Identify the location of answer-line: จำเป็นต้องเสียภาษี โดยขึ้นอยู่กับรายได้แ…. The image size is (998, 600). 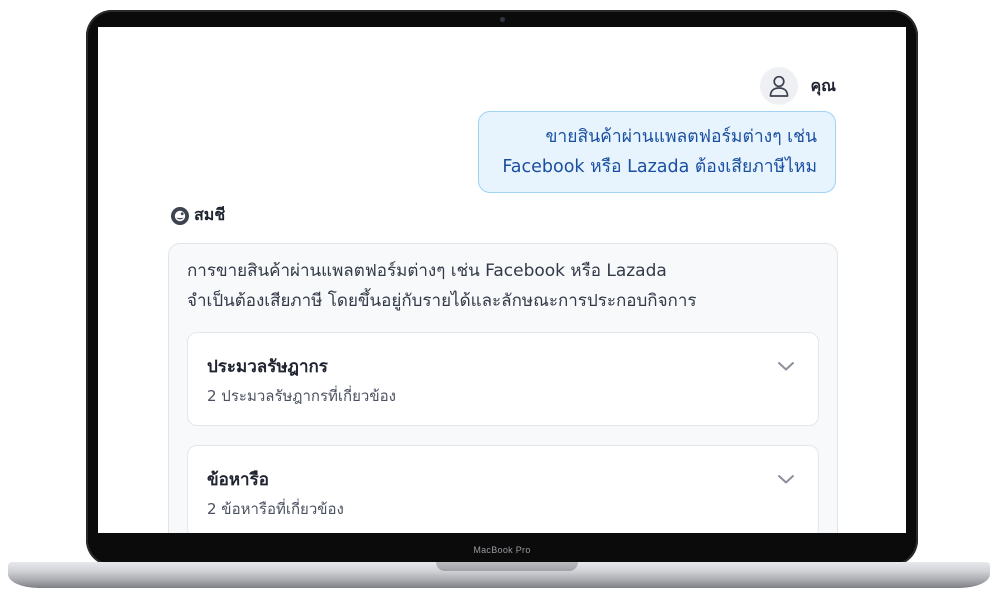
(442, 301).